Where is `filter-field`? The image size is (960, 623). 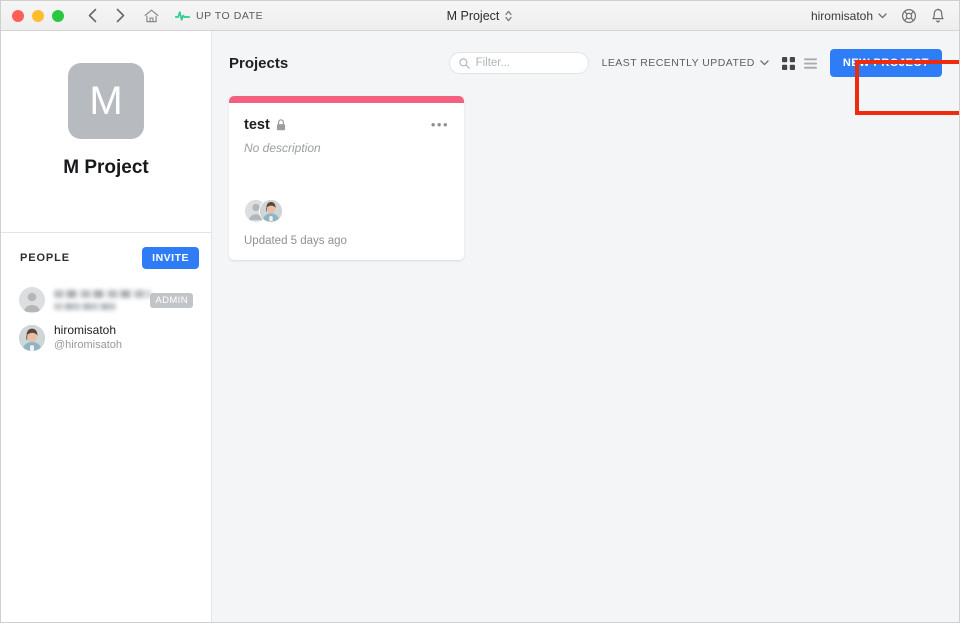 filter-field is located at coordinates (518, 63).